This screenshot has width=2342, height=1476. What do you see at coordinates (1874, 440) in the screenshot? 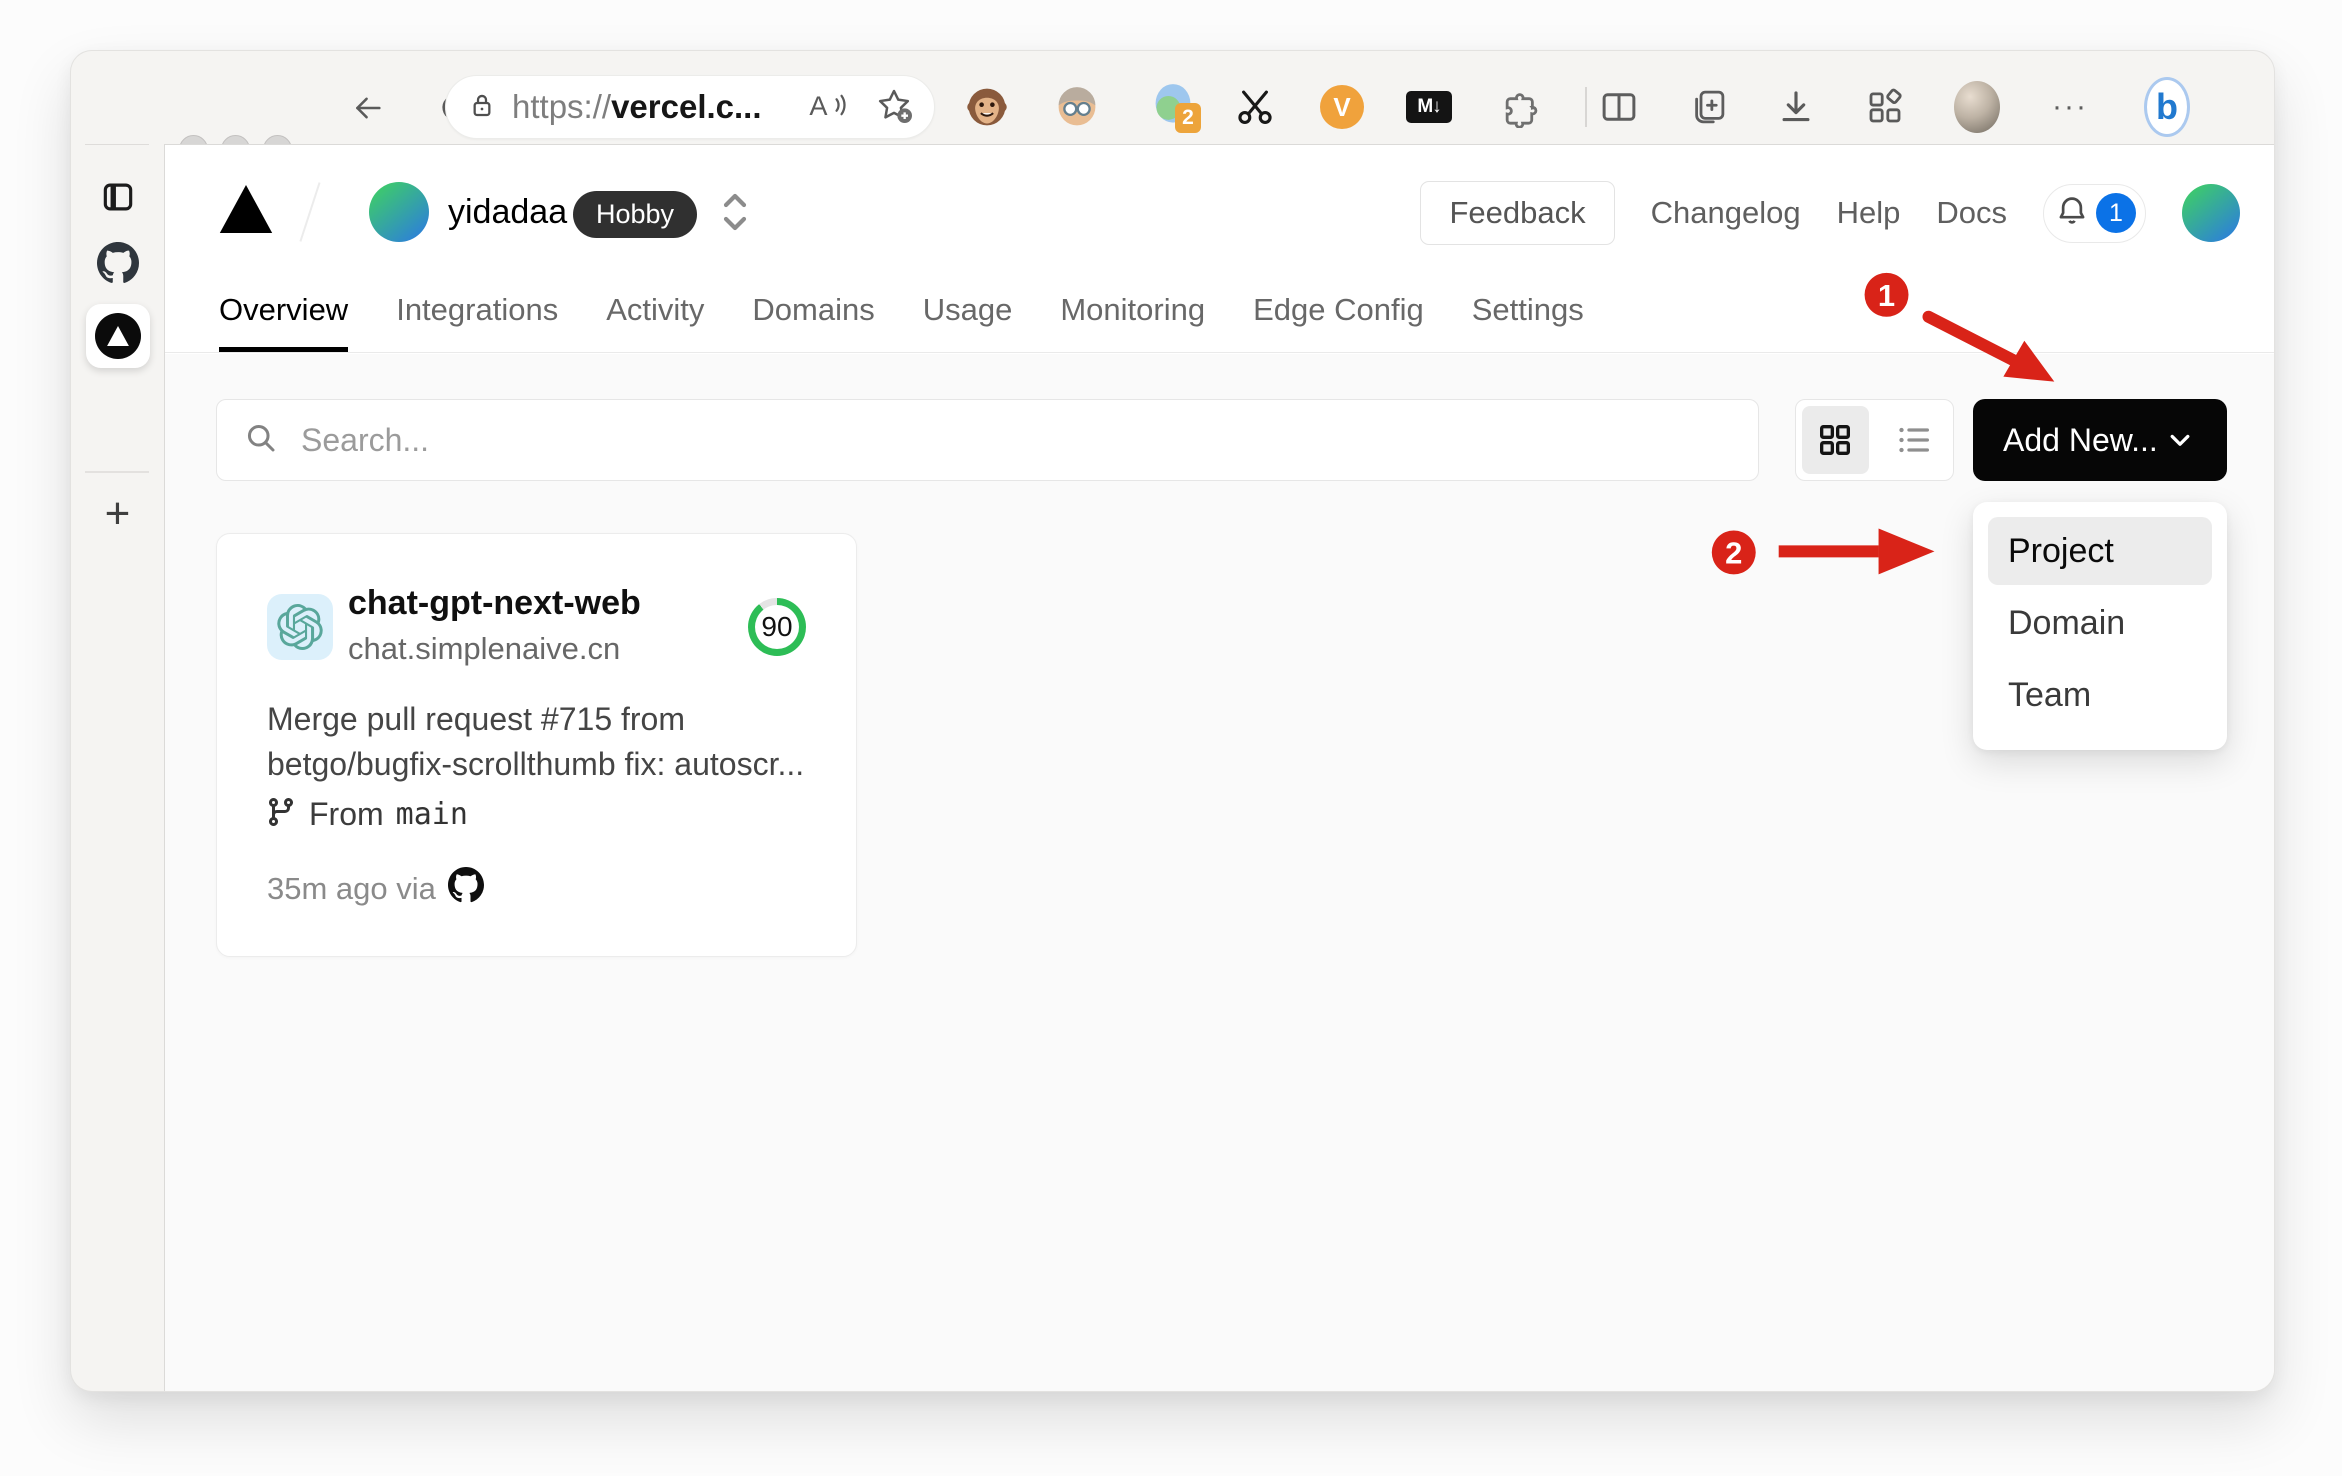
I see `view-mode-toggle` at bounding box center [1874, 440].